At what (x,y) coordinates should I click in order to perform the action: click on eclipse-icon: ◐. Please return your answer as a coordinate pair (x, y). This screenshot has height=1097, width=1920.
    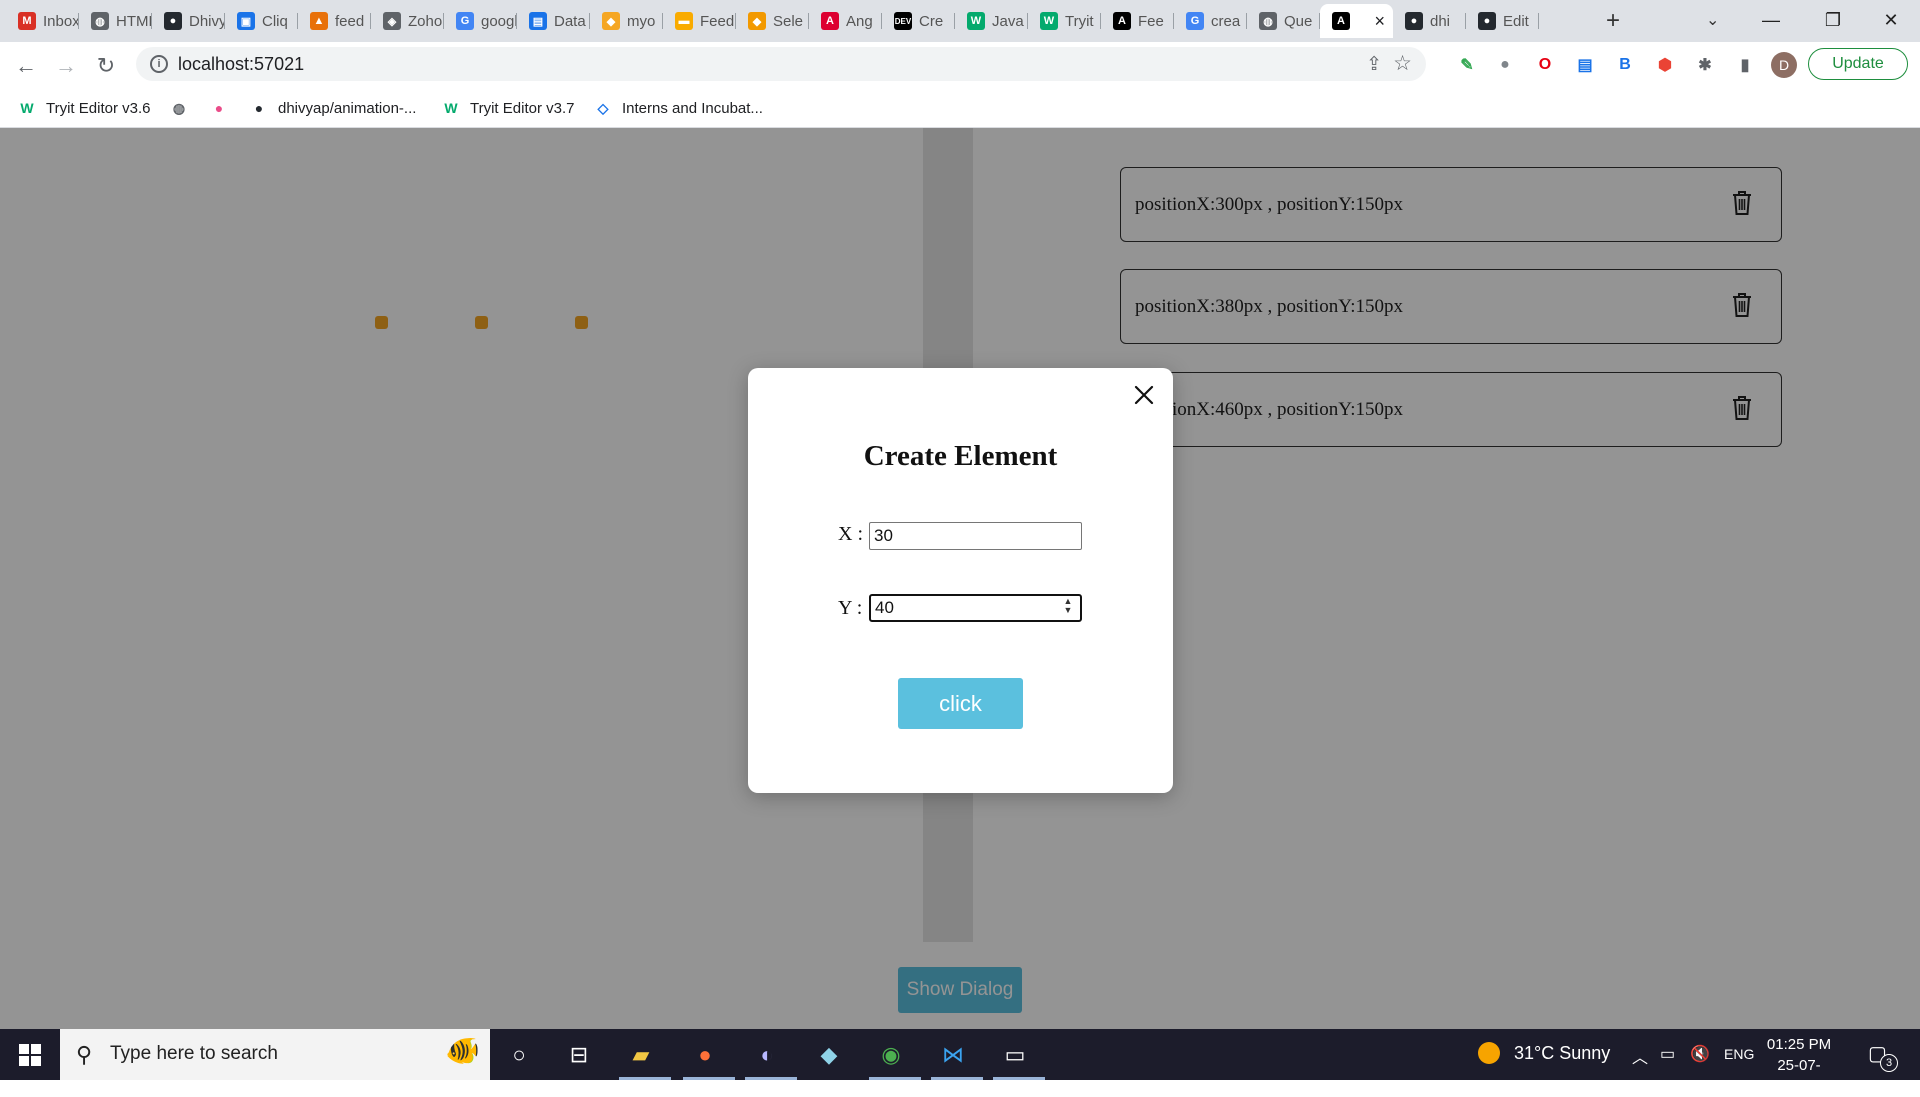
    Looking at the image, I should click on (767, 1055).